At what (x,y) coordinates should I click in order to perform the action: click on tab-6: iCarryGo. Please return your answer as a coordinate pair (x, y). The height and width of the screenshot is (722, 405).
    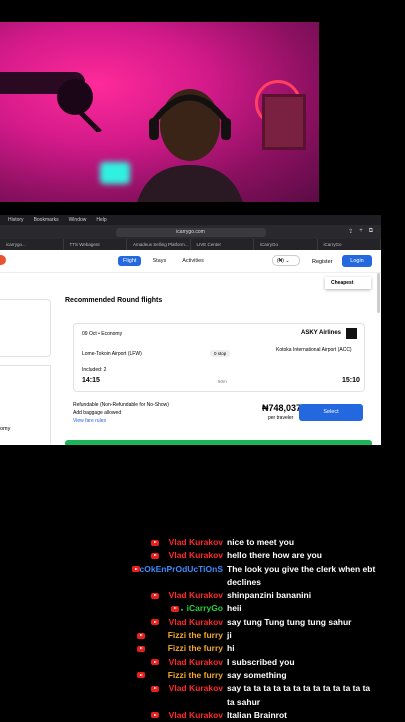
    Looking at the image, I should click on (349, 244).